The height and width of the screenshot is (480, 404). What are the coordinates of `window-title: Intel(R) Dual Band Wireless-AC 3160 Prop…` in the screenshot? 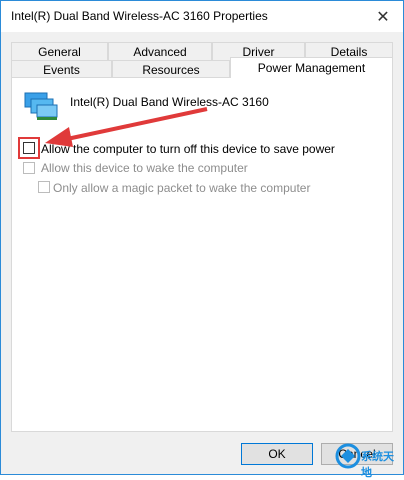 It's located at (139, 16).